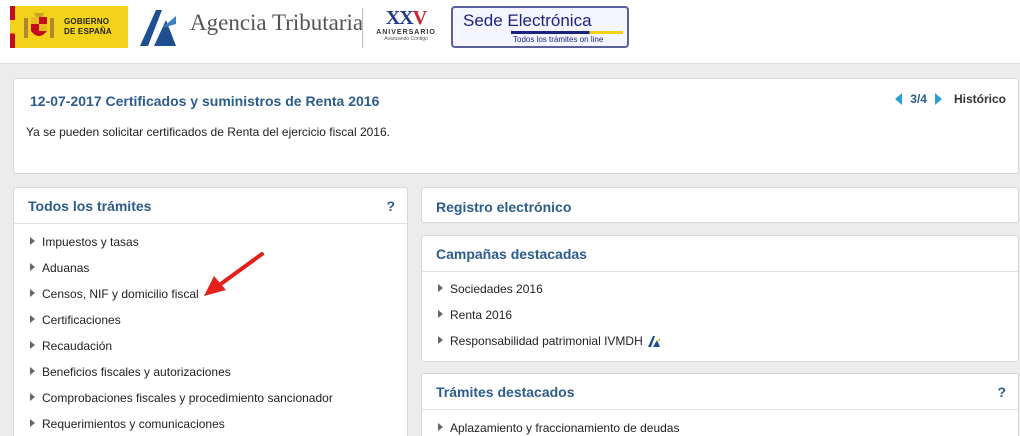 This screenshot has width=1020, height=436. Describe the element at coordinates (653, 341) in the screenshot. I see `aeat-small-icon` at that location.